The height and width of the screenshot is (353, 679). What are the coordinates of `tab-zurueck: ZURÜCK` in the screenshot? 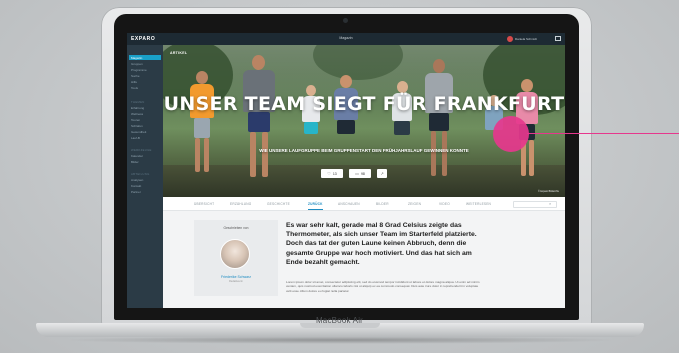 It's located at (315, 204).